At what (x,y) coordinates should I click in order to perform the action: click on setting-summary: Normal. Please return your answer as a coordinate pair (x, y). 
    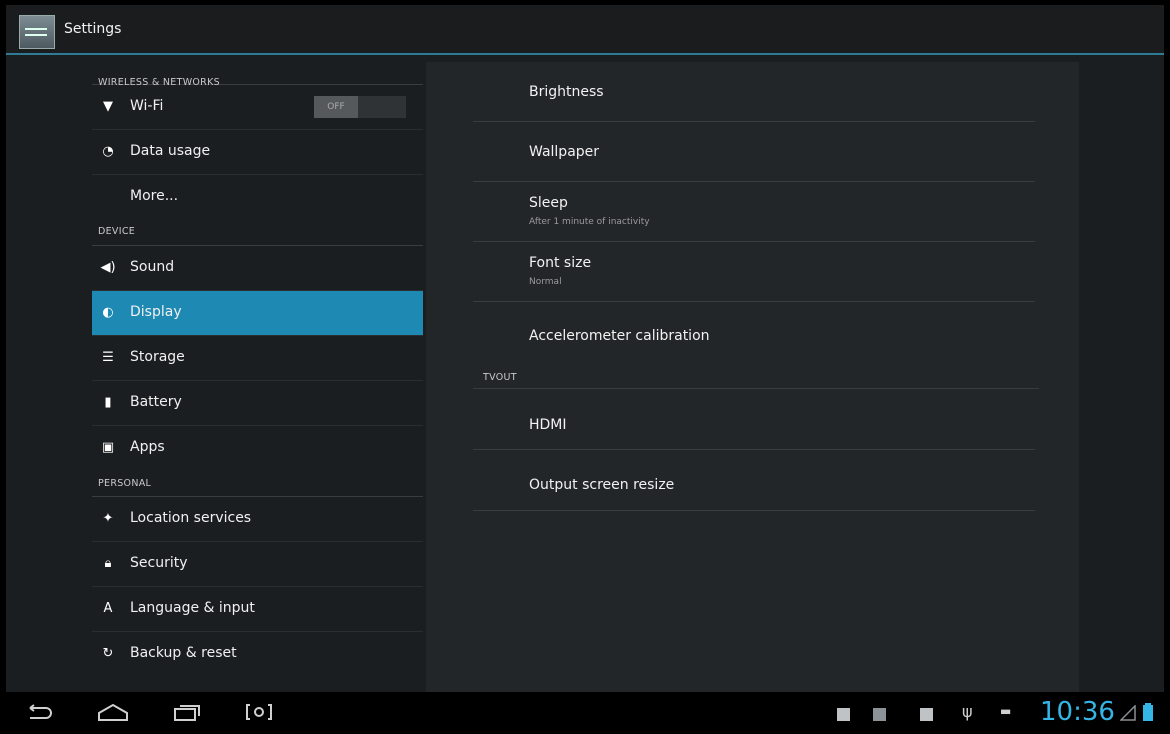
    Looking at the image, I should click on (545, 282).